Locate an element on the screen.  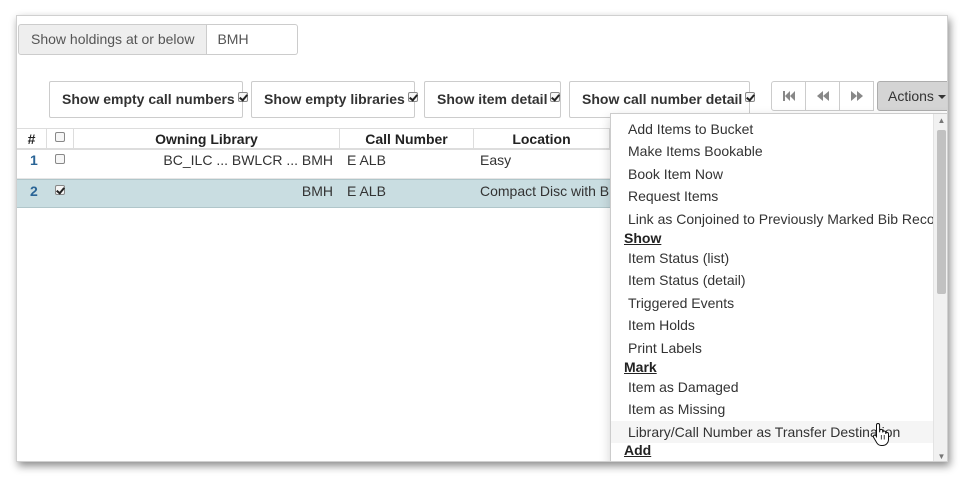
checkbox-empty-libraries is located at coordinates (412, 97).